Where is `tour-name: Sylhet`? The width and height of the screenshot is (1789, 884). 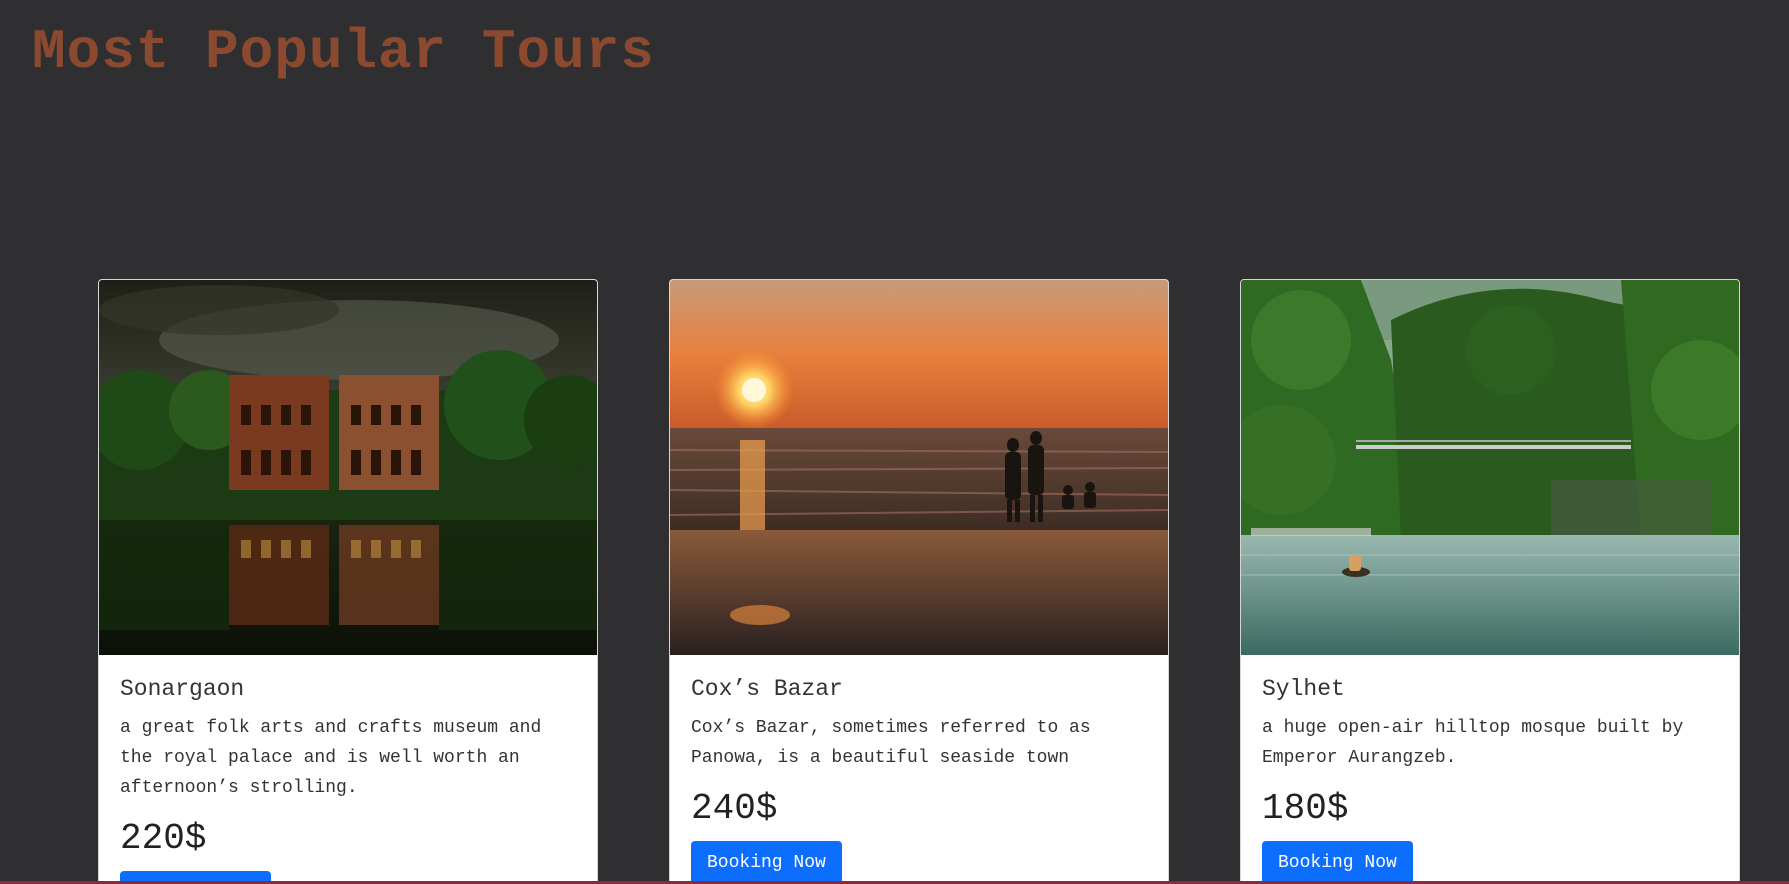
tour-name: Sylhet is located at coordinates (1303, 689).